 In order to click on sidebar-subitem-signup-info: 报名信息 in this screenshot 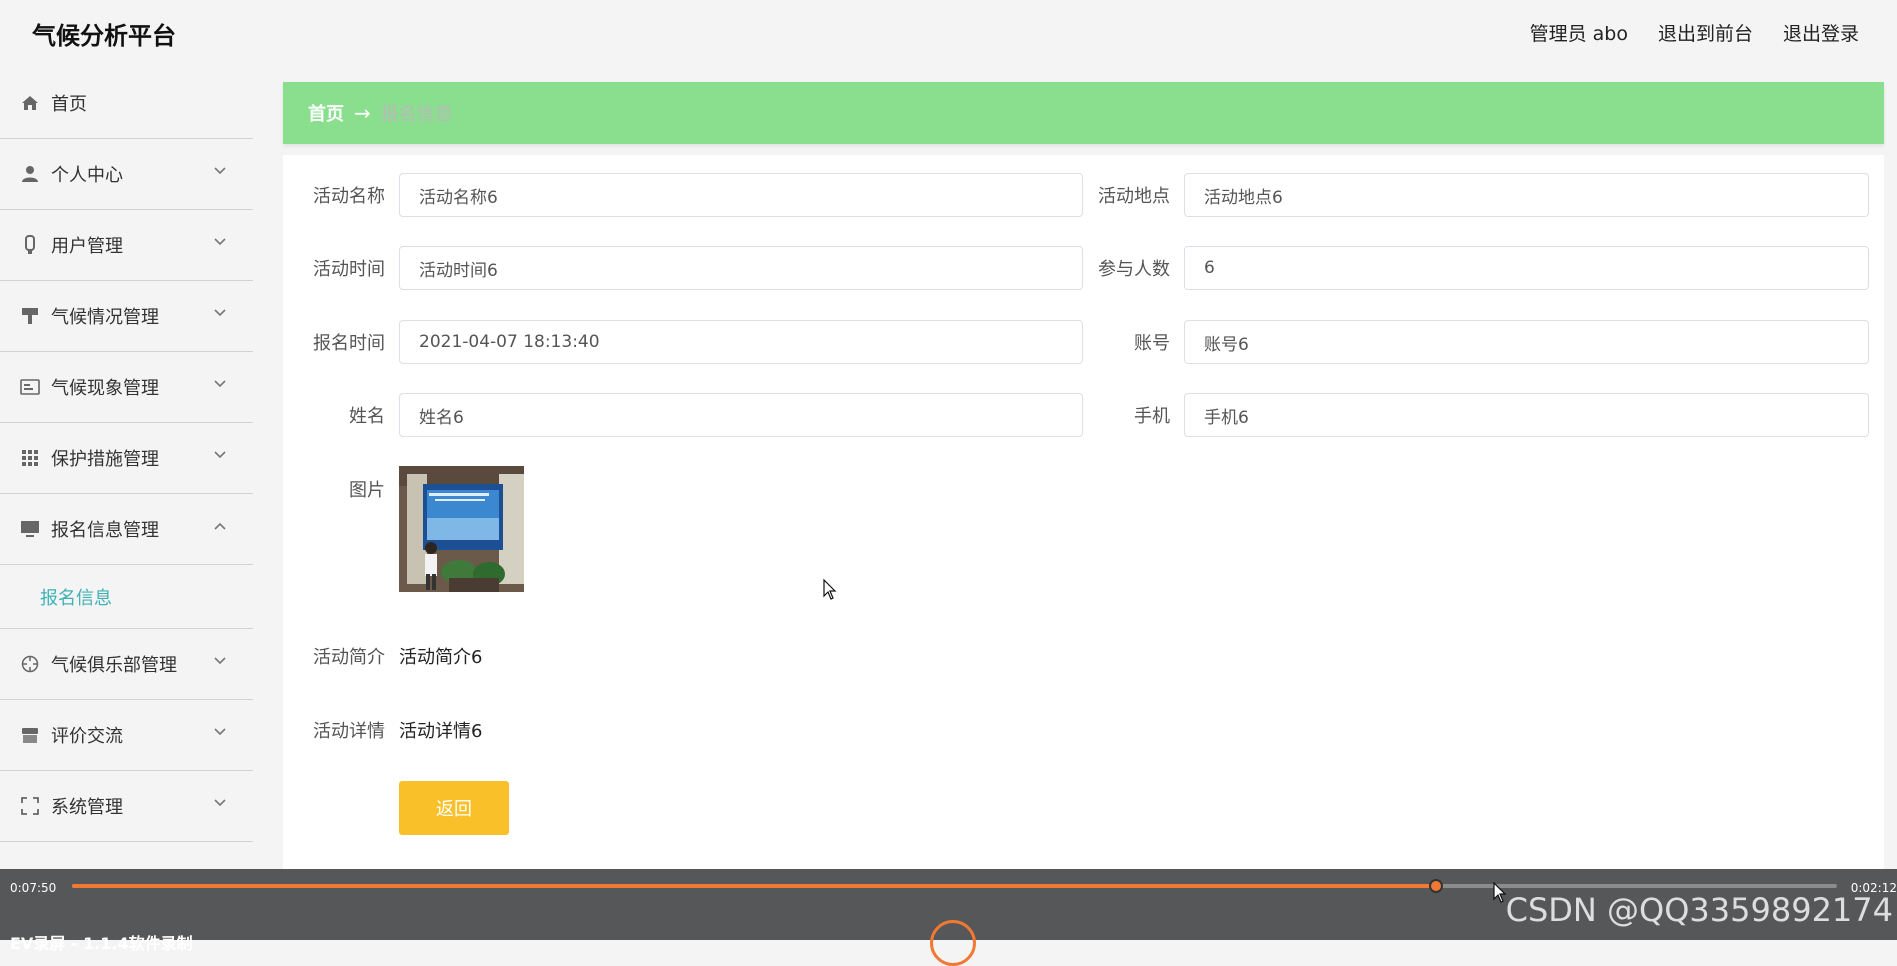, I will do `click(126, 597)`.